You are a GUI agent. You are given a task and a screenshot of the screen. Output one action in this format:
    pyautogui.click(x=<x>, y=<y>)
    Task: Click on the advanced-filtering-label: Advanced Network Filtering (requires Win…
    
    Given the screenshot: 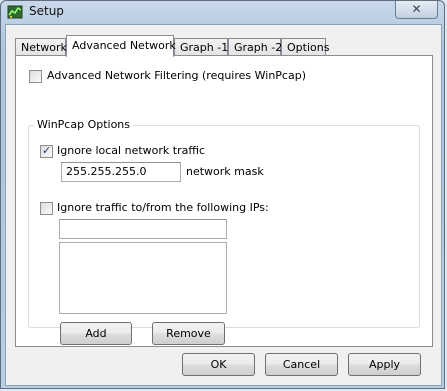 What is the action you would take?
    pyautogui.click(x=176, y=75)
    